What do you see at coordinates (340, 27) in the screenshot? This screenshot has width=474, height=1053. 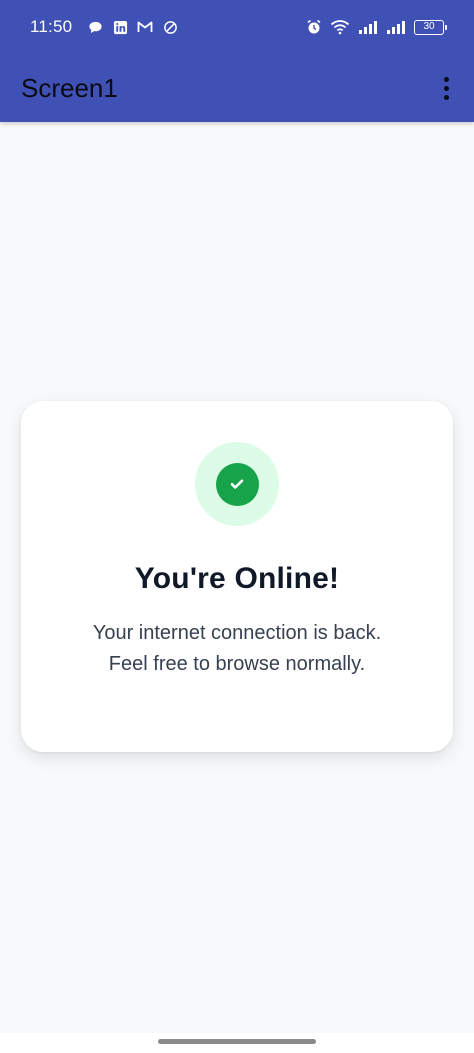 I see `wifi-icon` at bounding box center [340, 27].